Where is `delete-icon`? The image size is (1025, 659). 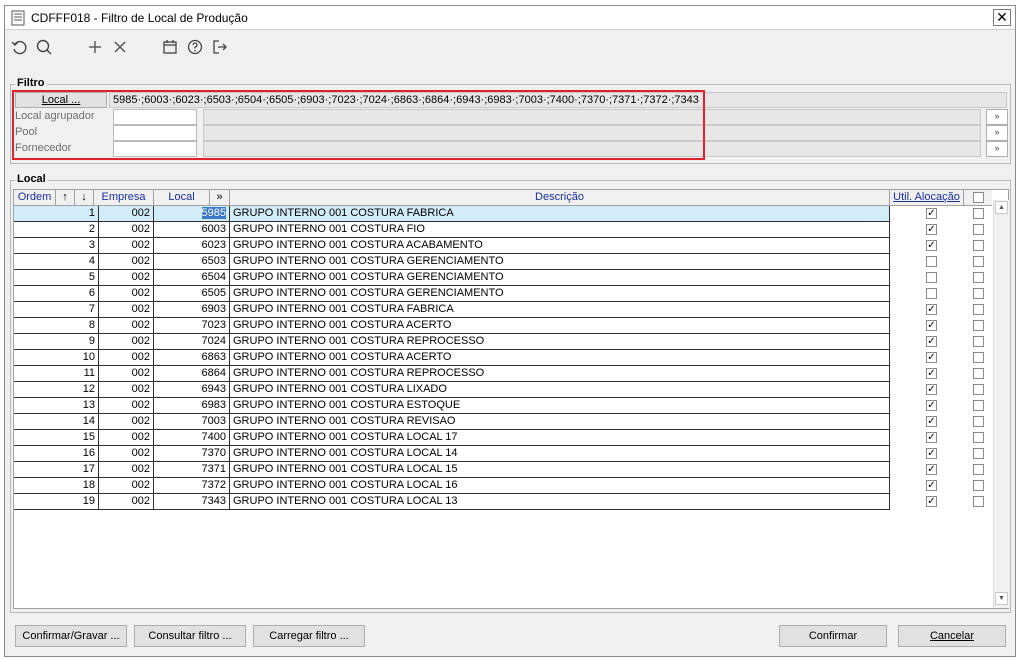 delete-icon is located at coordinates (120, 47).